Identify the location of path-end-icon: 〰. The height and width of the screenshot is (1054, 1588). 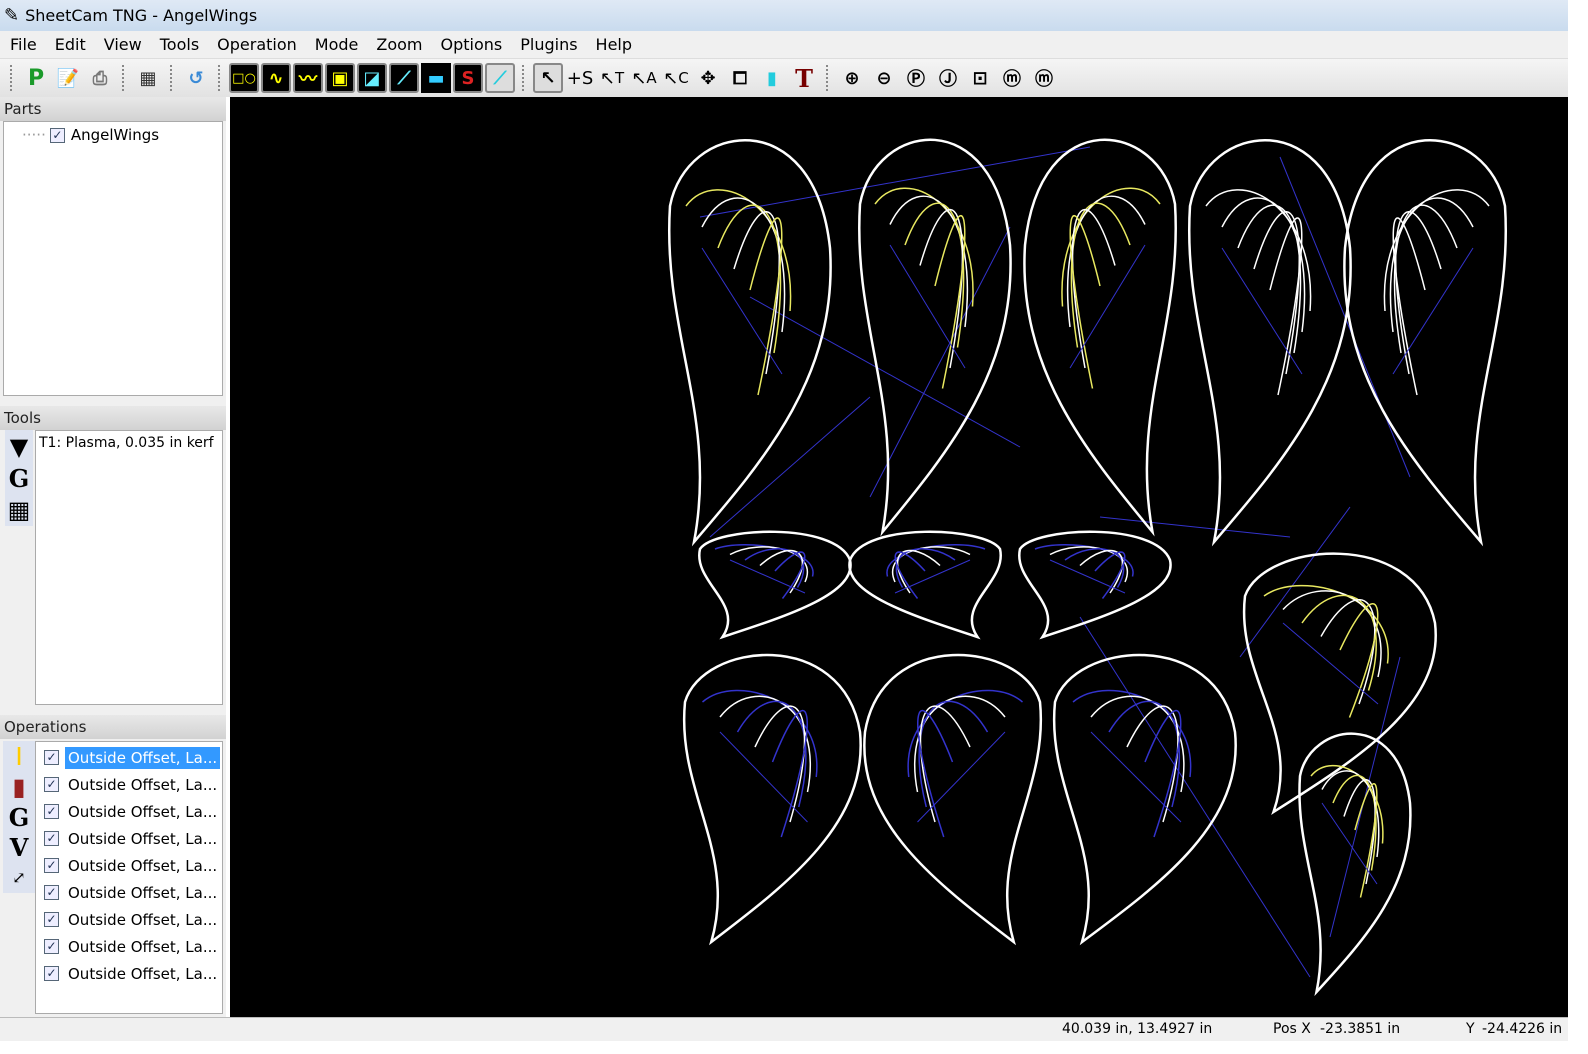
(308, 78).